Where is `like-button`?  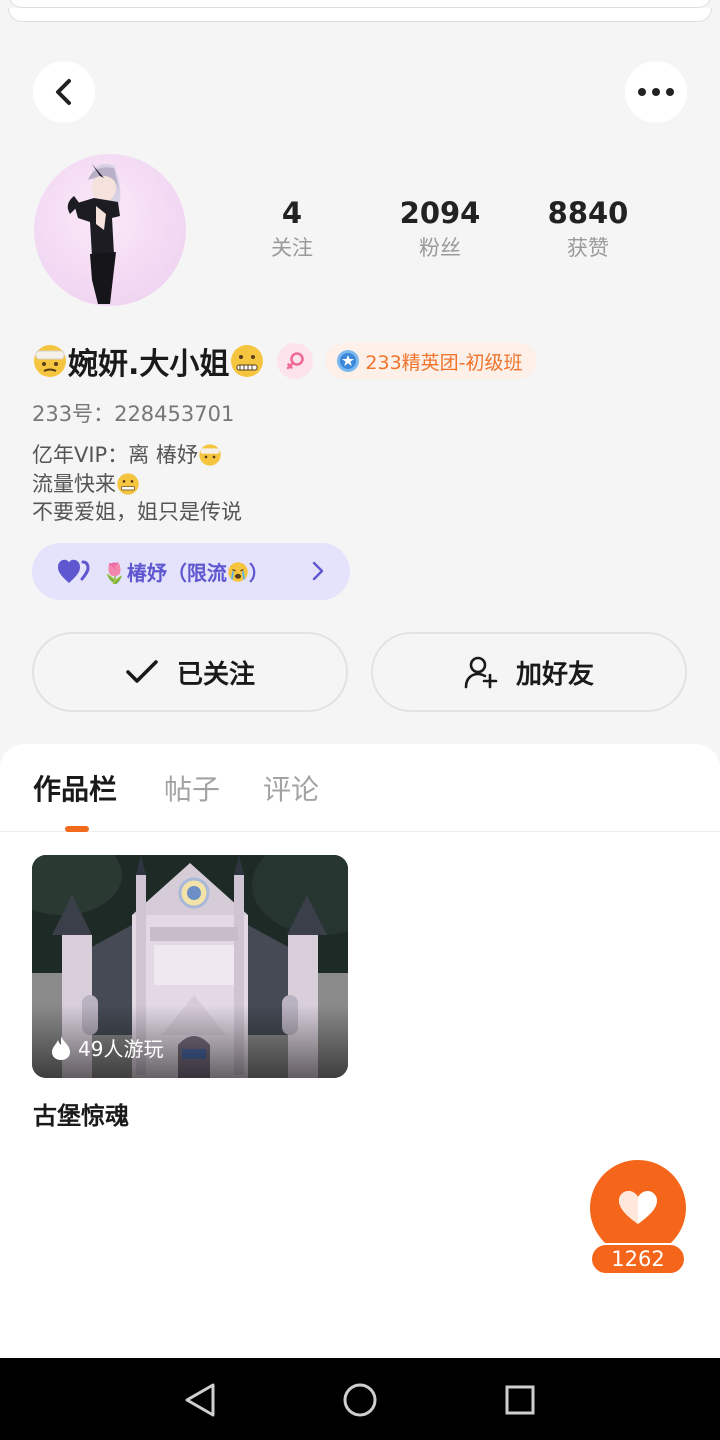
like-button is located at coordinates (638, 1208).